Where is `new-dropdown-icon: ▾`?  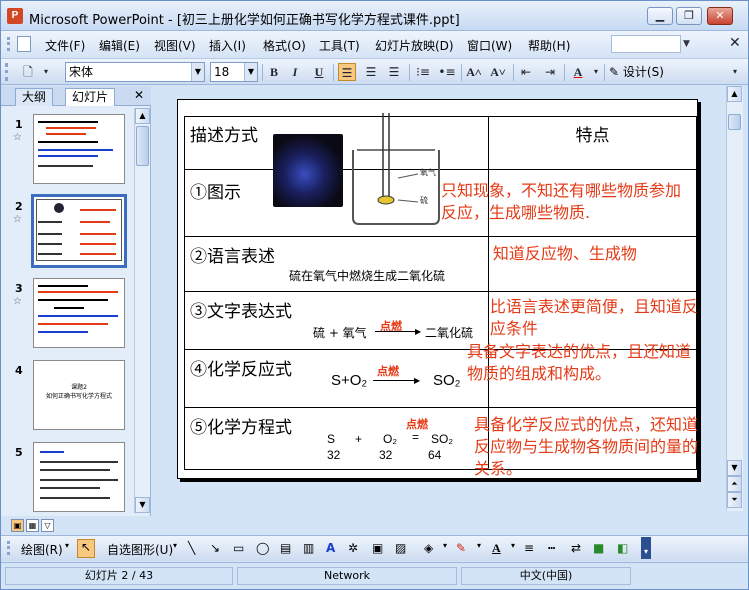
new-dropdown-icon: ▾ is located at coordinates (46, 72).